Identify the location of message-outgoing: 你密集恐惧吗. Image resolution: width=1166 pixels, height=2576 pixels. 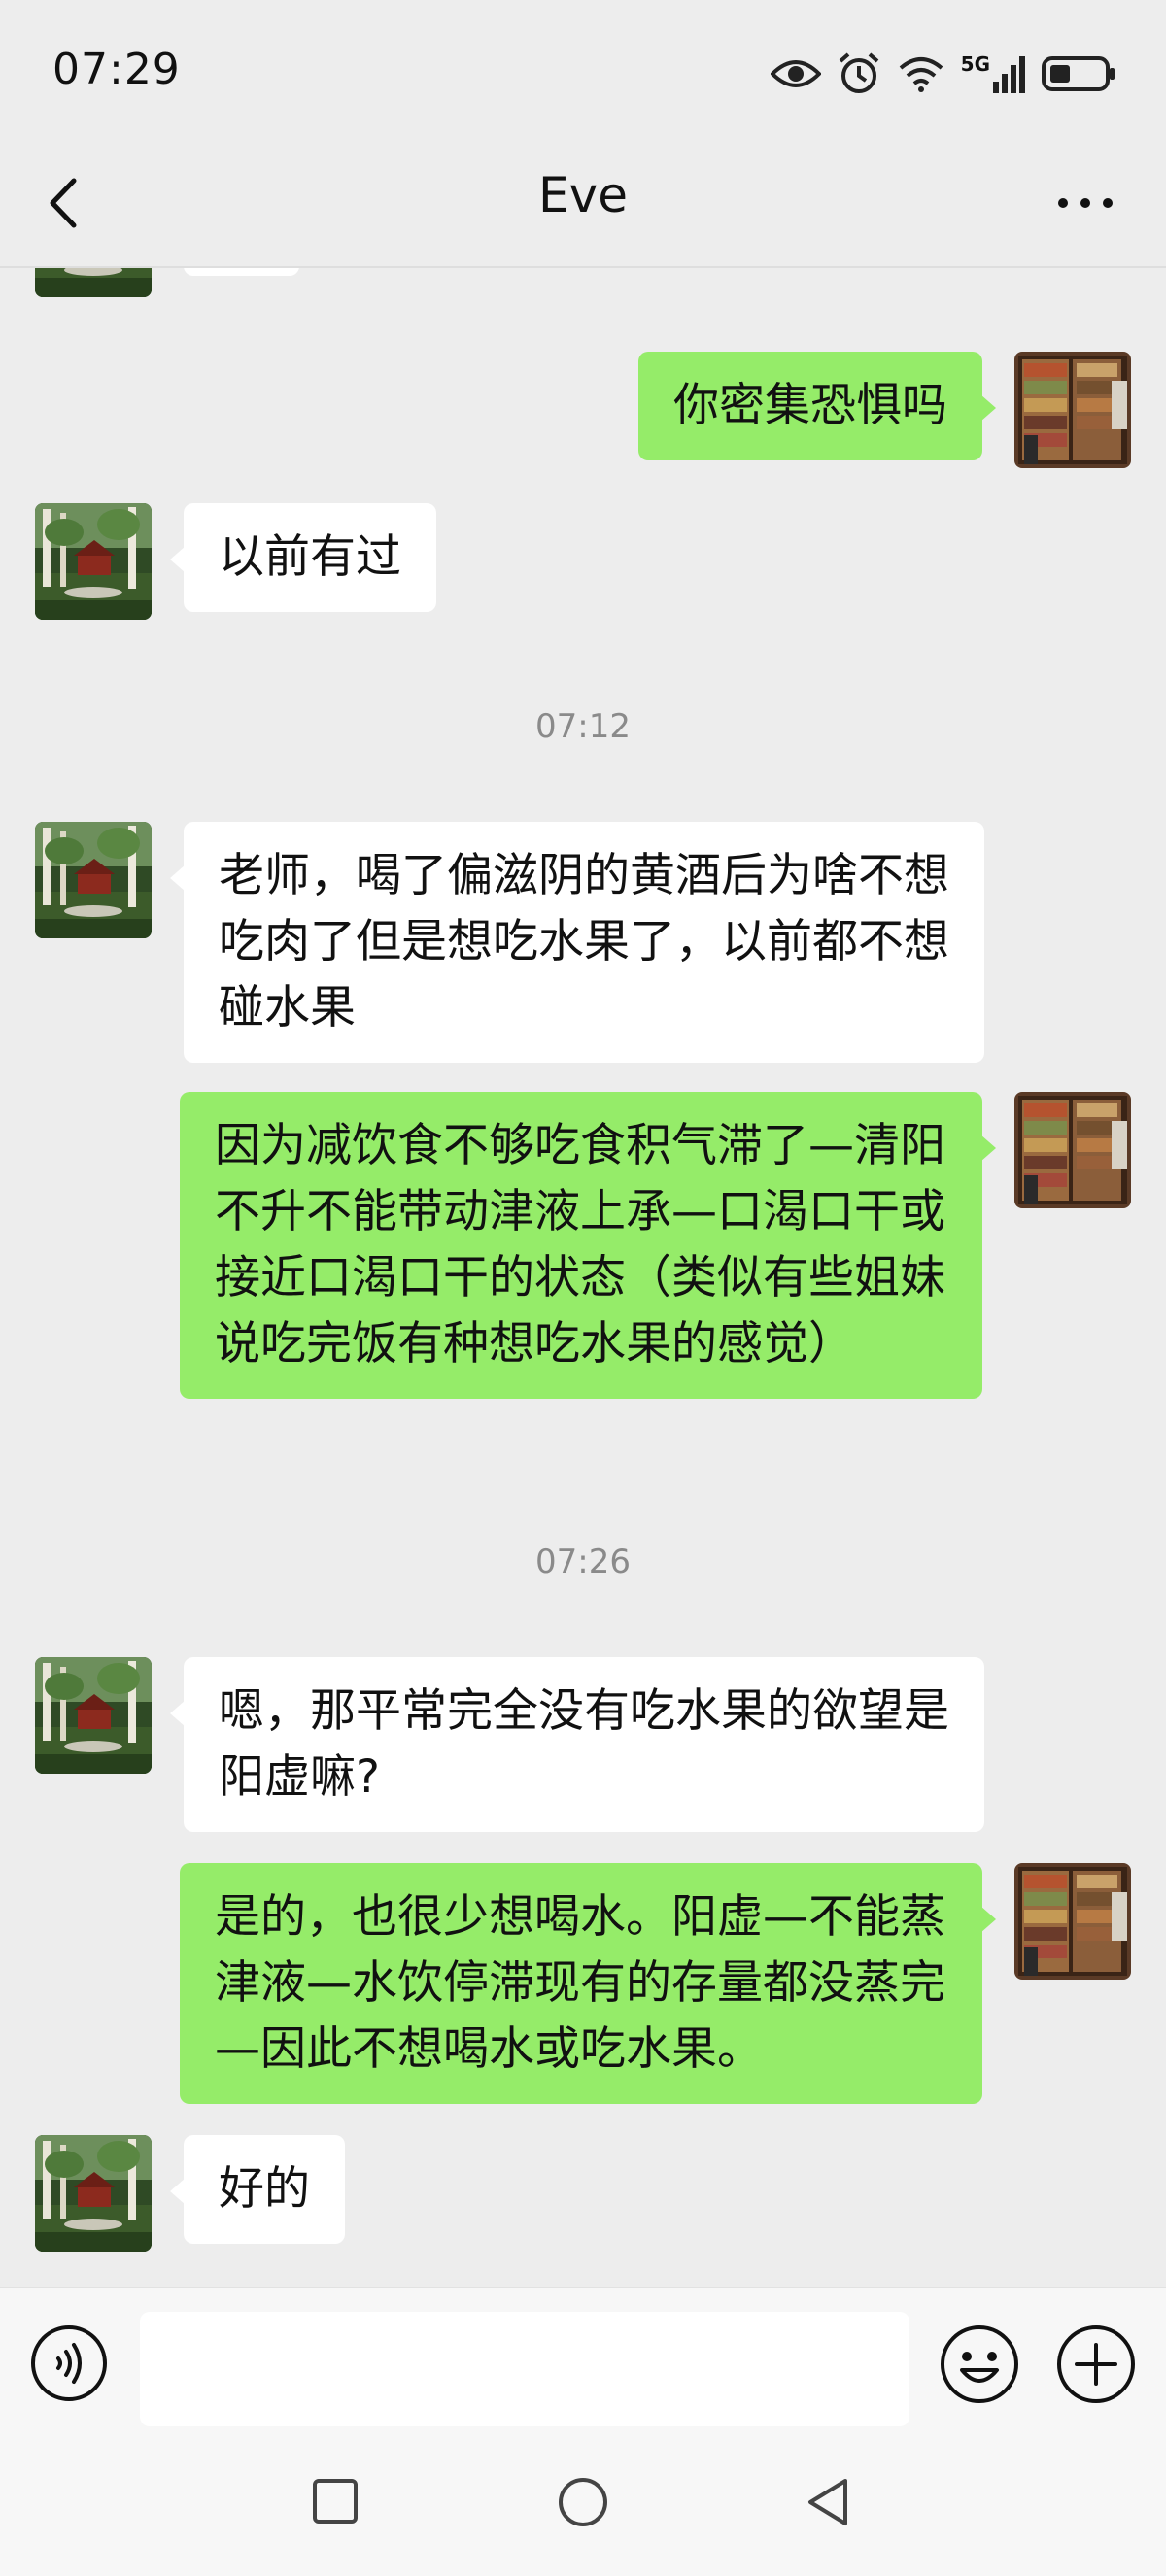
(817, 406).